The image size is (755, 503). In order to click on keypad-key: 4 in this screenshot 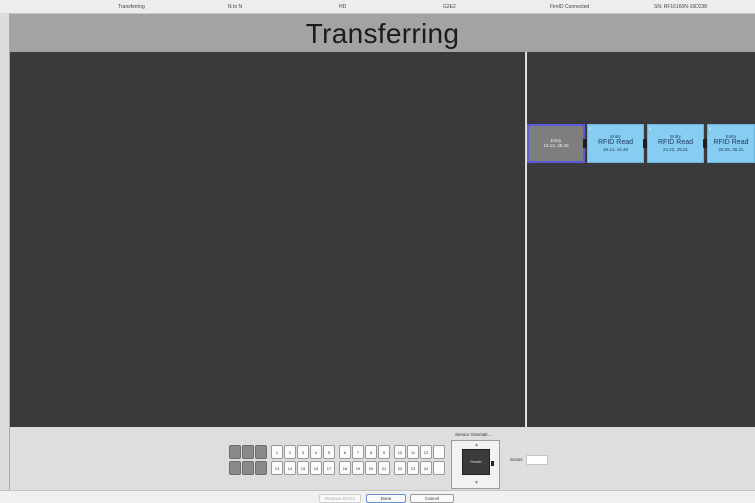, I will do `click(316, 452)`.